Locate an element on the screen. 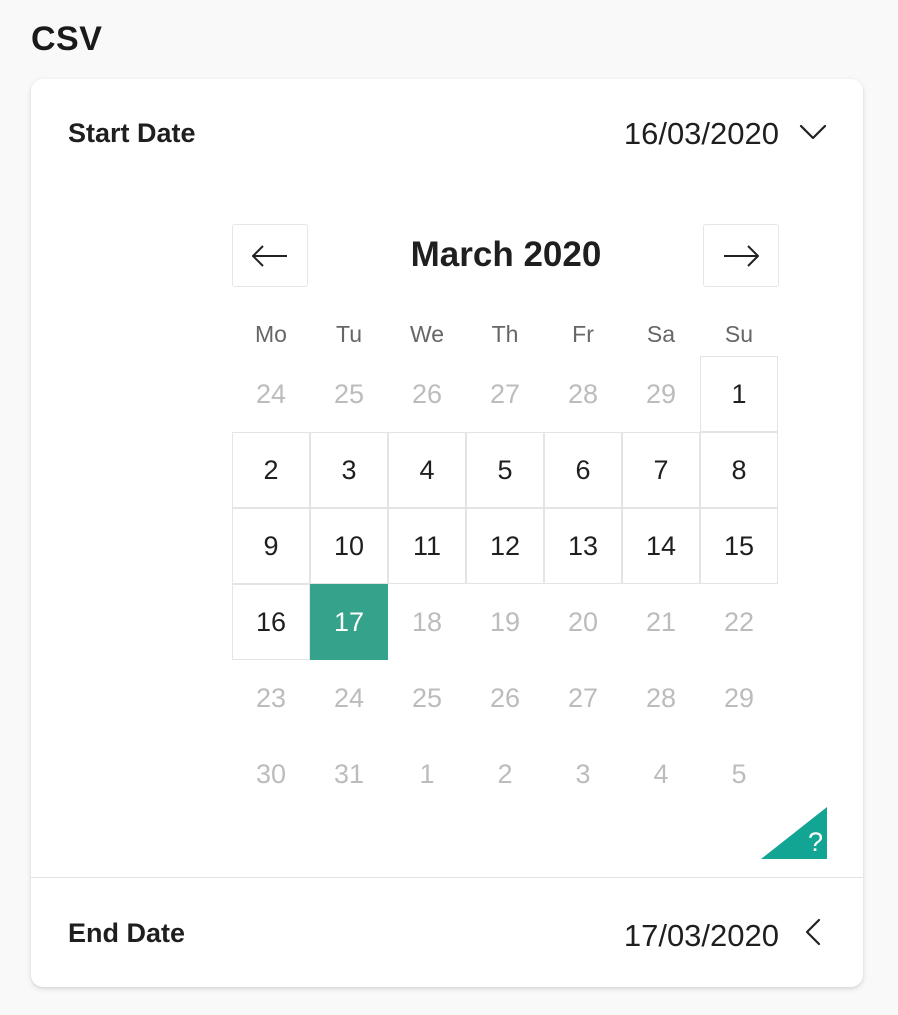  weekday-label: Fr is located at coordinates (583, 334).